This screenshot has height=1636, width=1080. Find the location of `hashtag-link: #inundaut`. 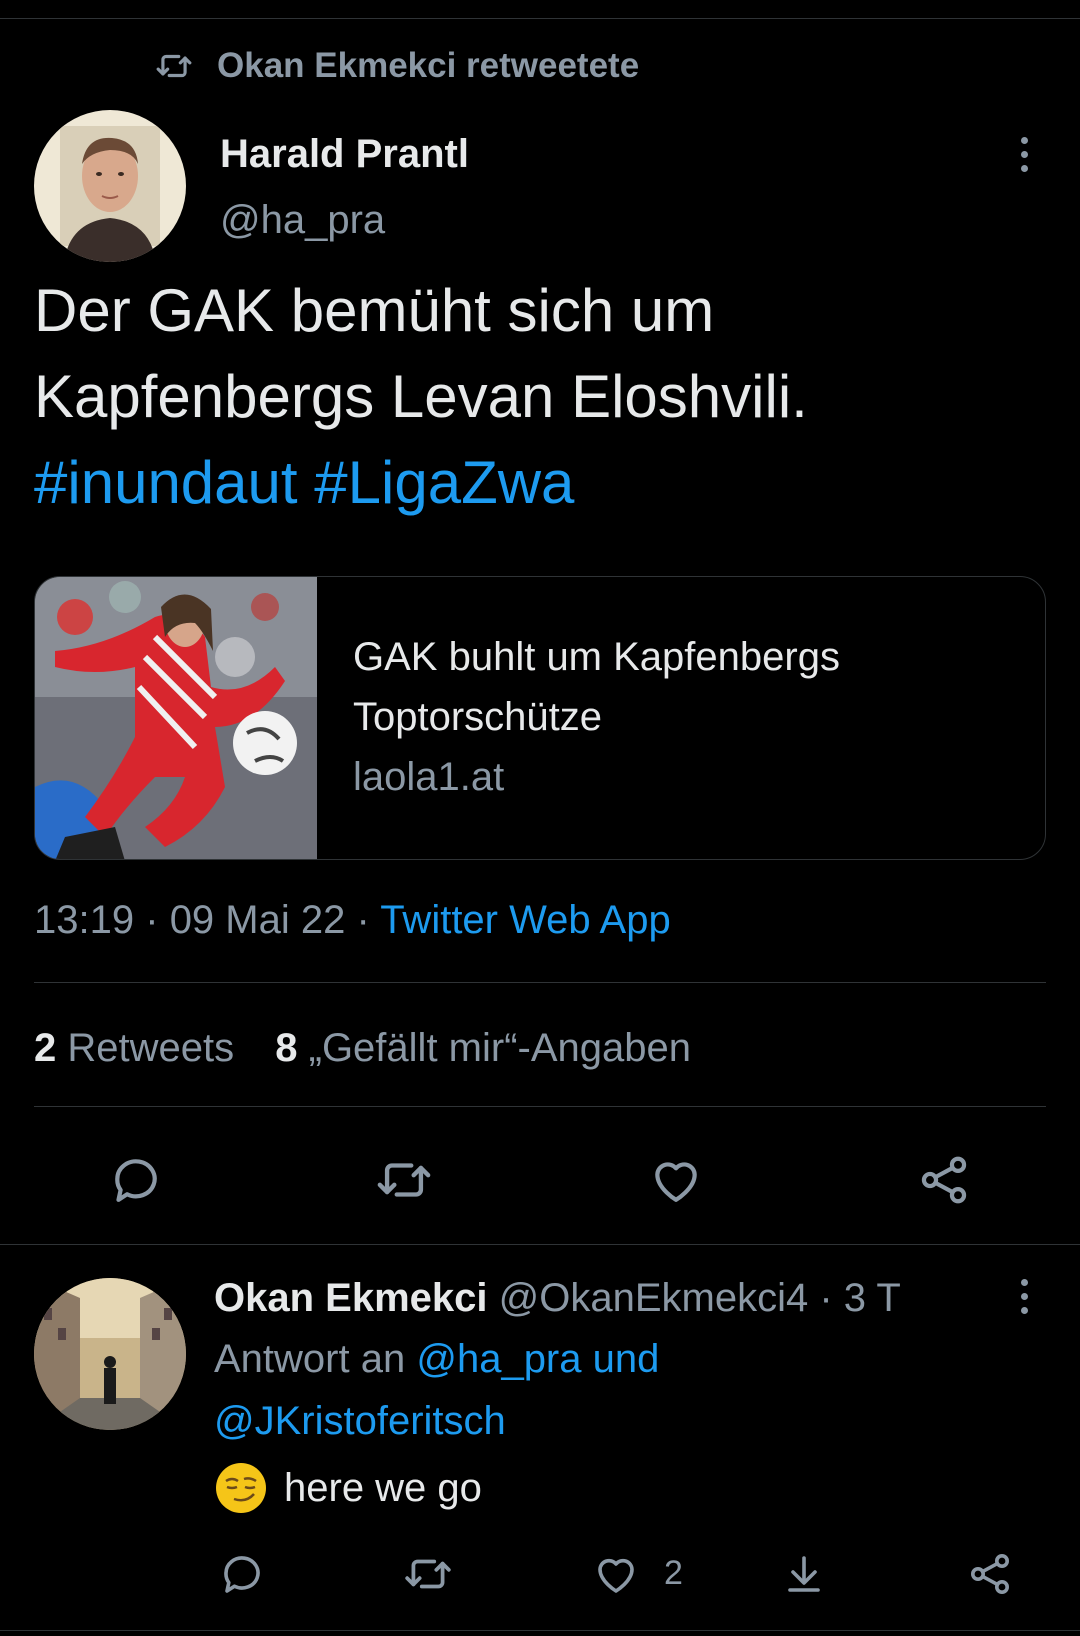

hashtag-link: #inundaut is located at coordinates (166, 482).